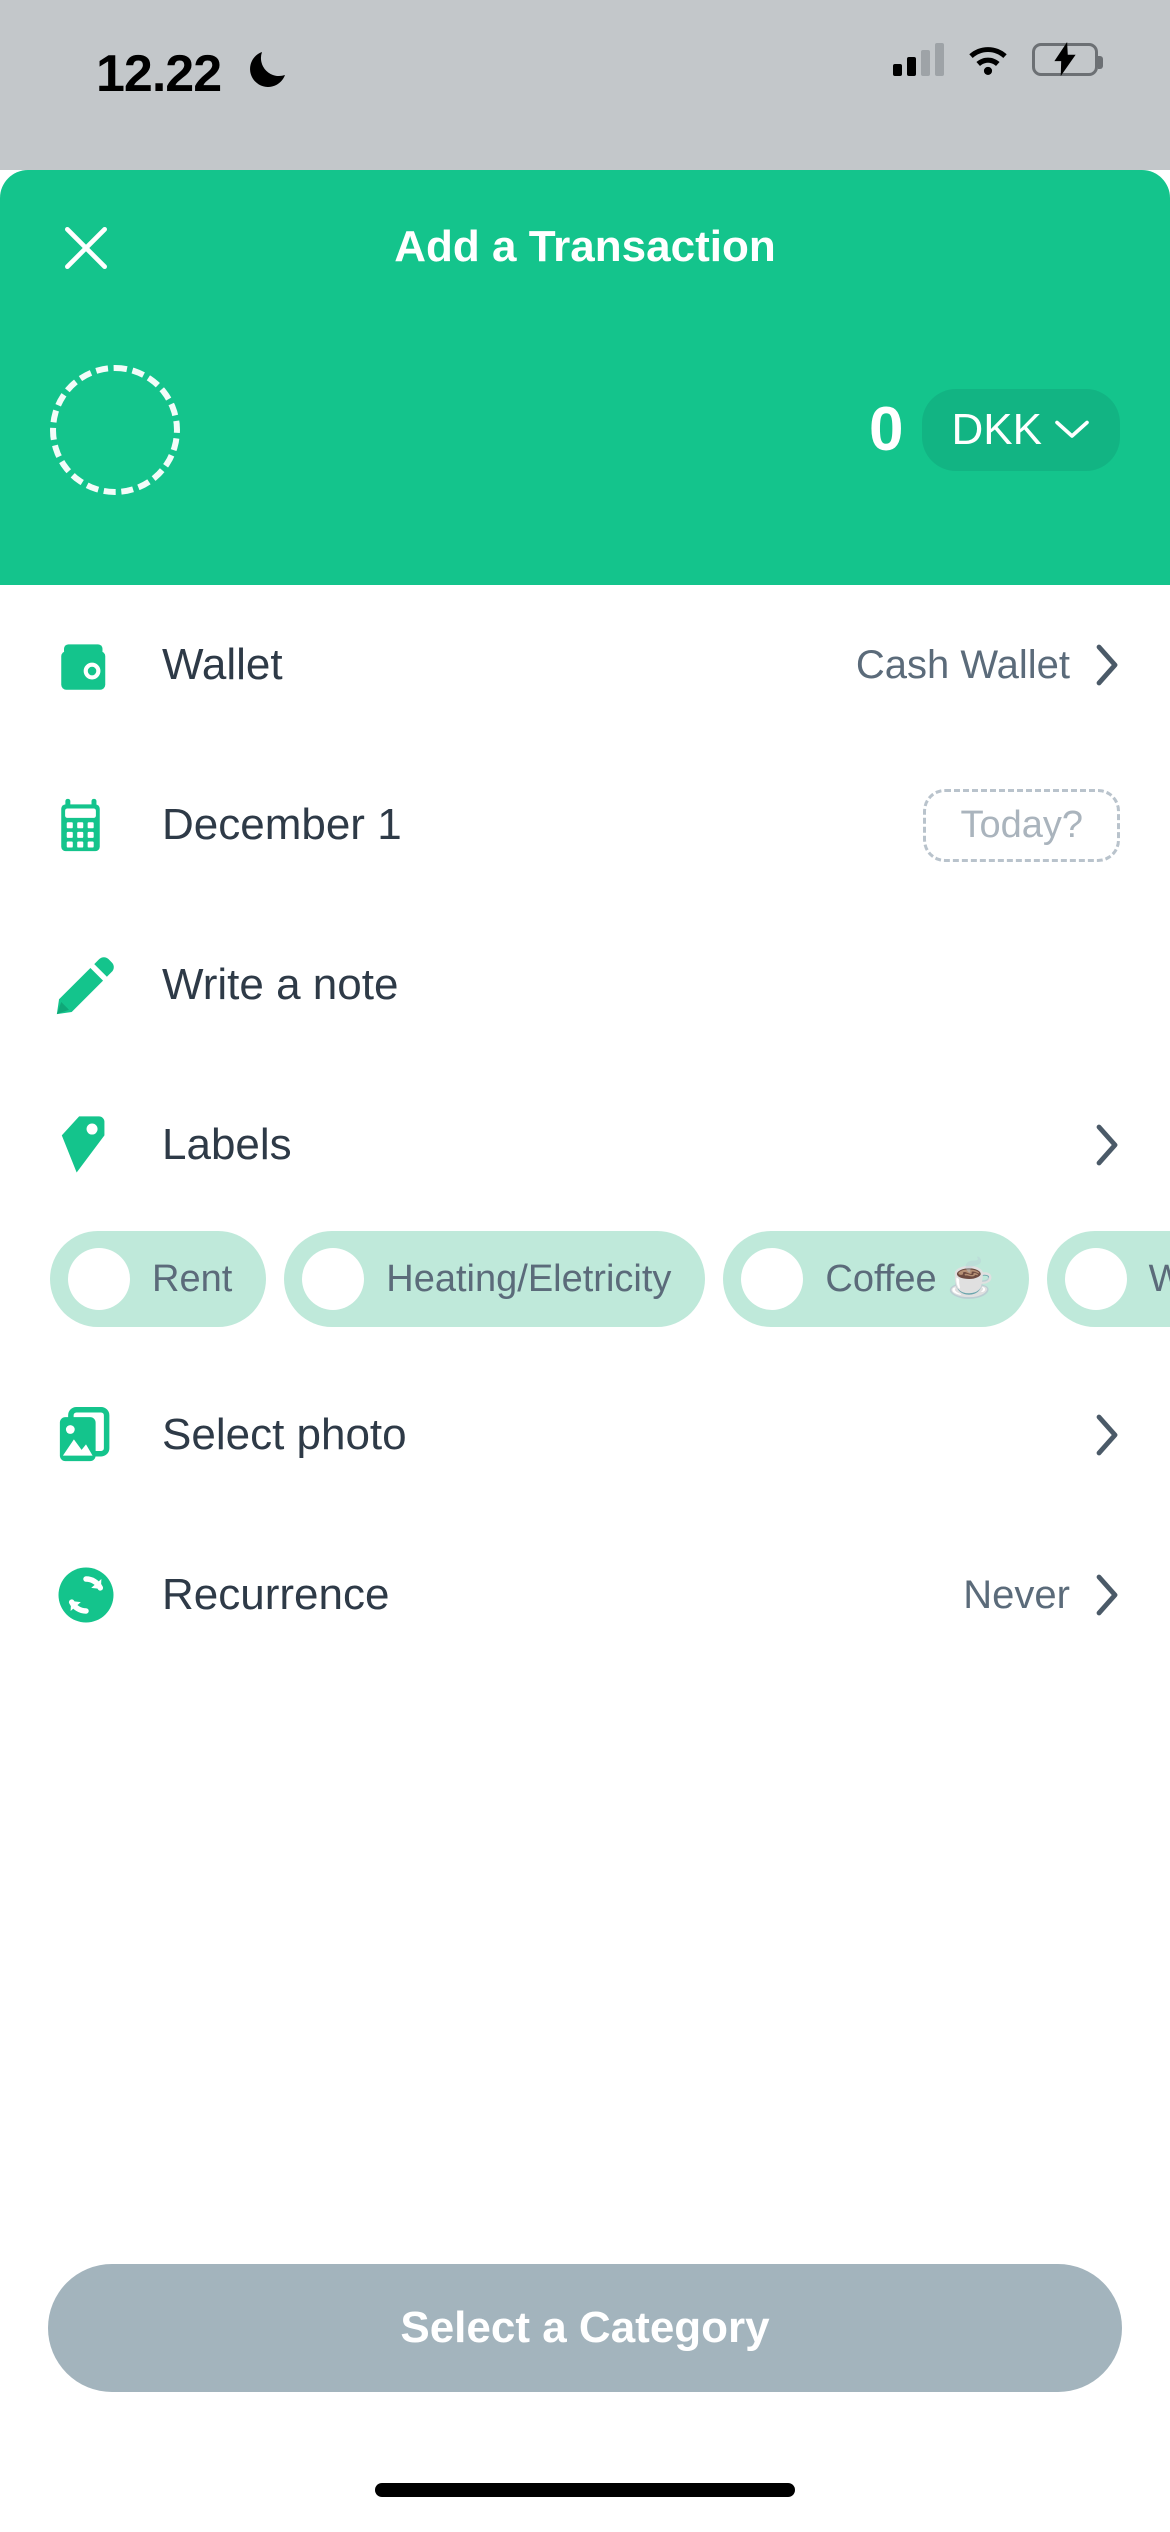  I want to click on label-chip: Heating/Eletricity, so click(495, 1279).